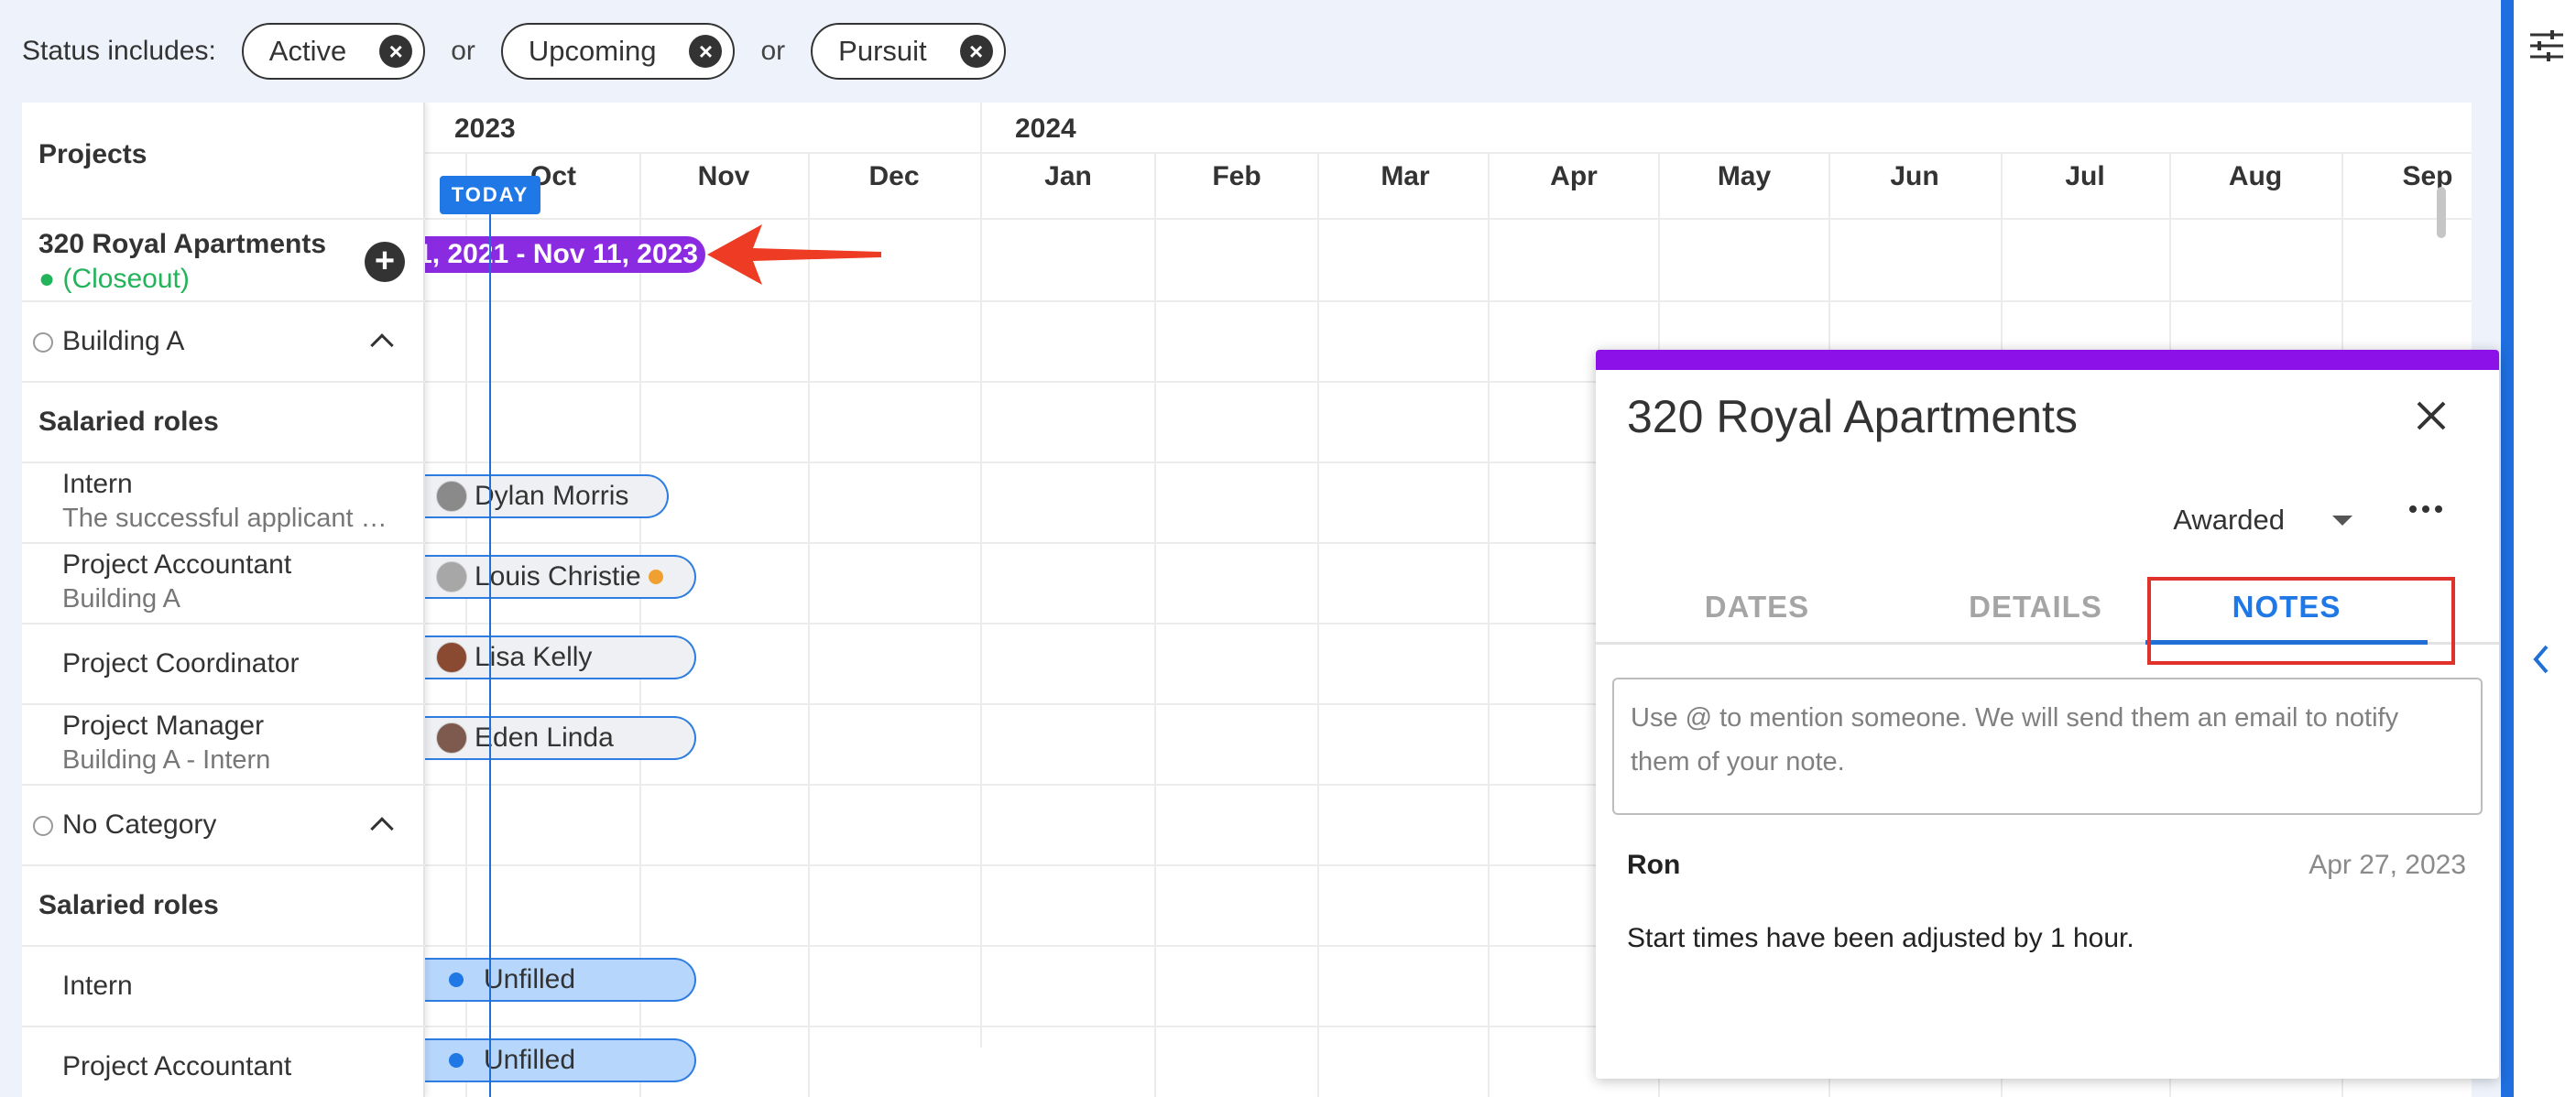 Image resolution: width=2576 pixels, height=1097 pixels. Describe the element at coordinates (2442, 212) in the screenshot. I see `vertical-scrollbar` at that location.